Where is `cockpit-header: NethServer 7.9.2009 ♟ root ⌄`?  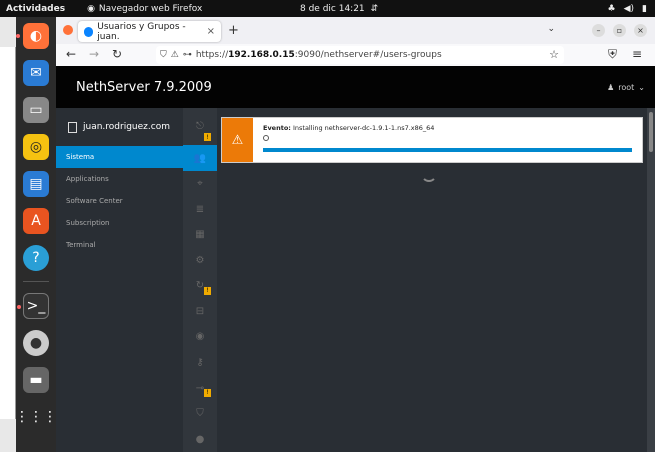
cockpit-header: NethServer 7.9.2009 ♟ root ⌄ is located at coordinates (355, 87).